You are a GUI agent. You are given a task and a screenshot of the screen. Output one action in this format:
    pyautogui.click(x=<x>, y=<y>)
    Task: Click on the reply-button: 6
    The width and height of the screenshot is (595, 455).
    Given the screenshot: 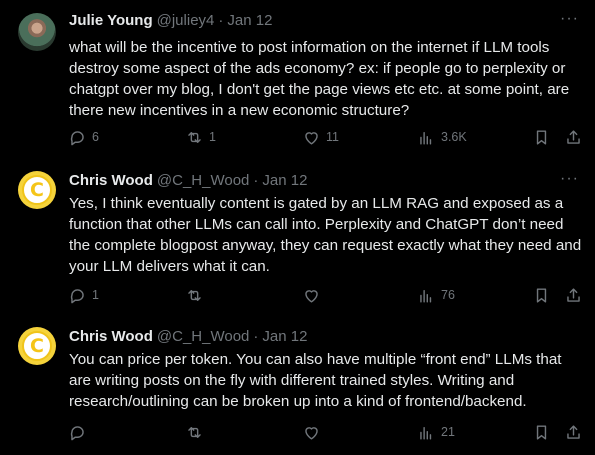 What is the action you would take?
    pyautogui.click(x=83, y=137)
    